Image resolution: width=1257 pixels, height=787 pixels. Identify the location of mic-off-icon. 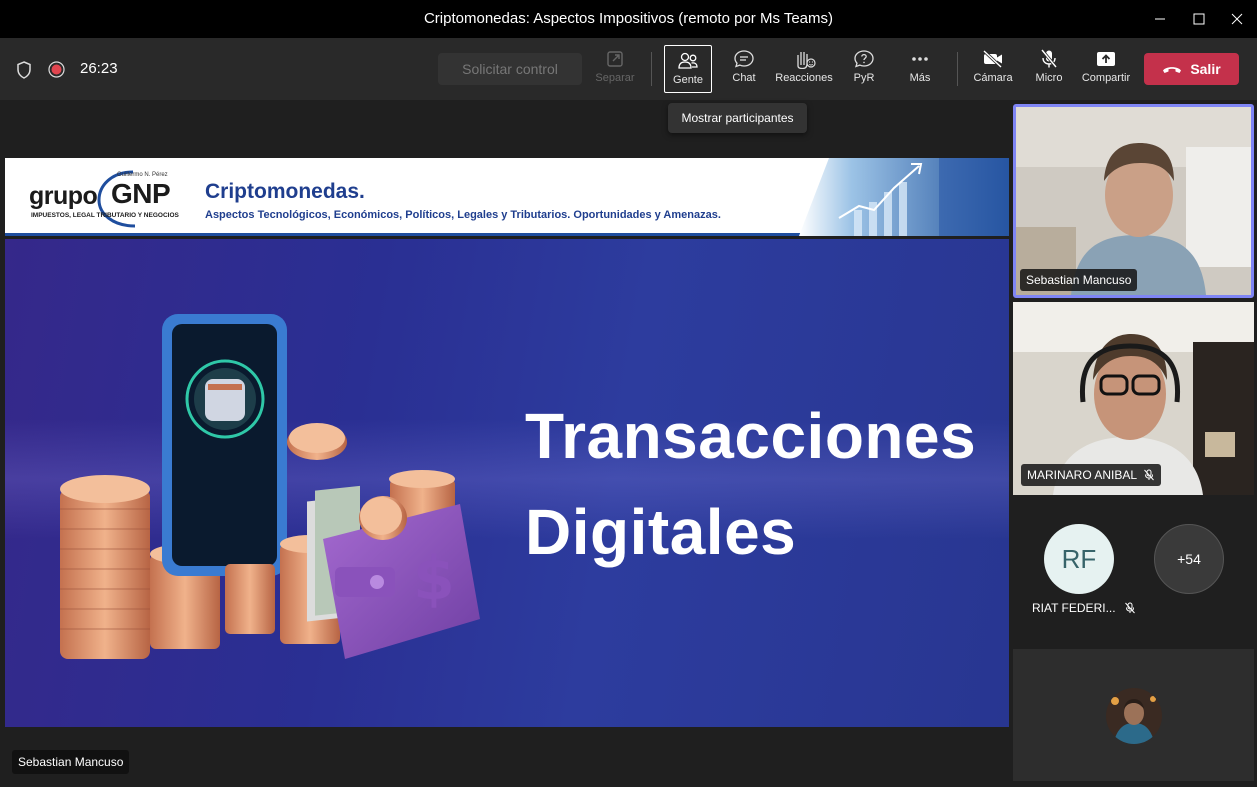
(1049, 58).